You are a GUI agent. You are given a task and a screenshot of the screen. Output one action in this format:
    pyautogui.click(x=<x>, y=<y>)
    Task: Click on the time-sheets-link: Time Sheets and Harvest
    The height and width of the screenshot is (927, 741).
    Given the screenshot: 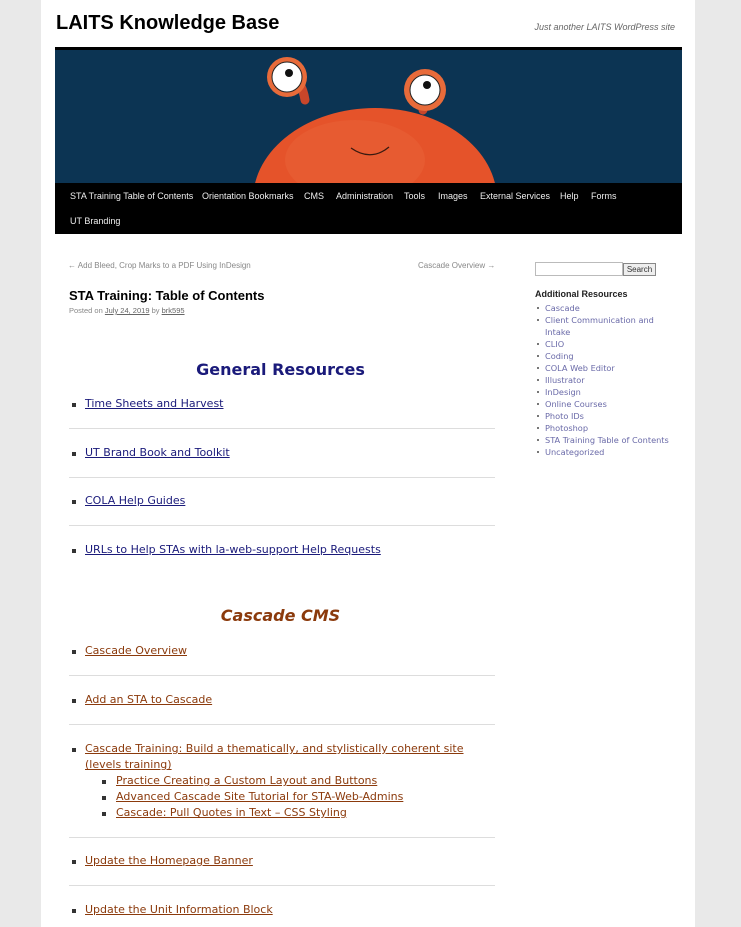 What is the action you would take?
    pyautogui.click(x=290, y=404)
    